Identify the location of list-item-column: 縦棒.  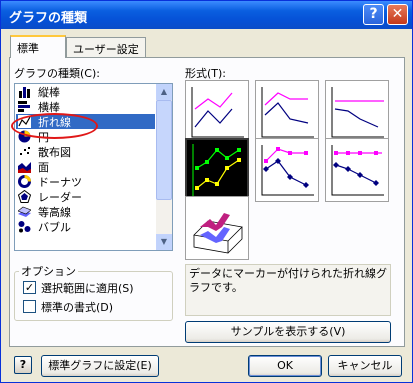
(85, 91).